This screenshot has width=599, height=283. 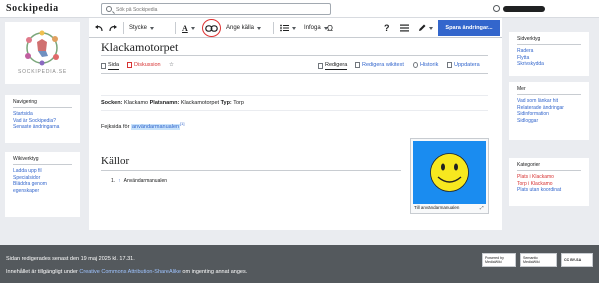 I want to click on footnote-marker: [1], so click(x=182, y=123).